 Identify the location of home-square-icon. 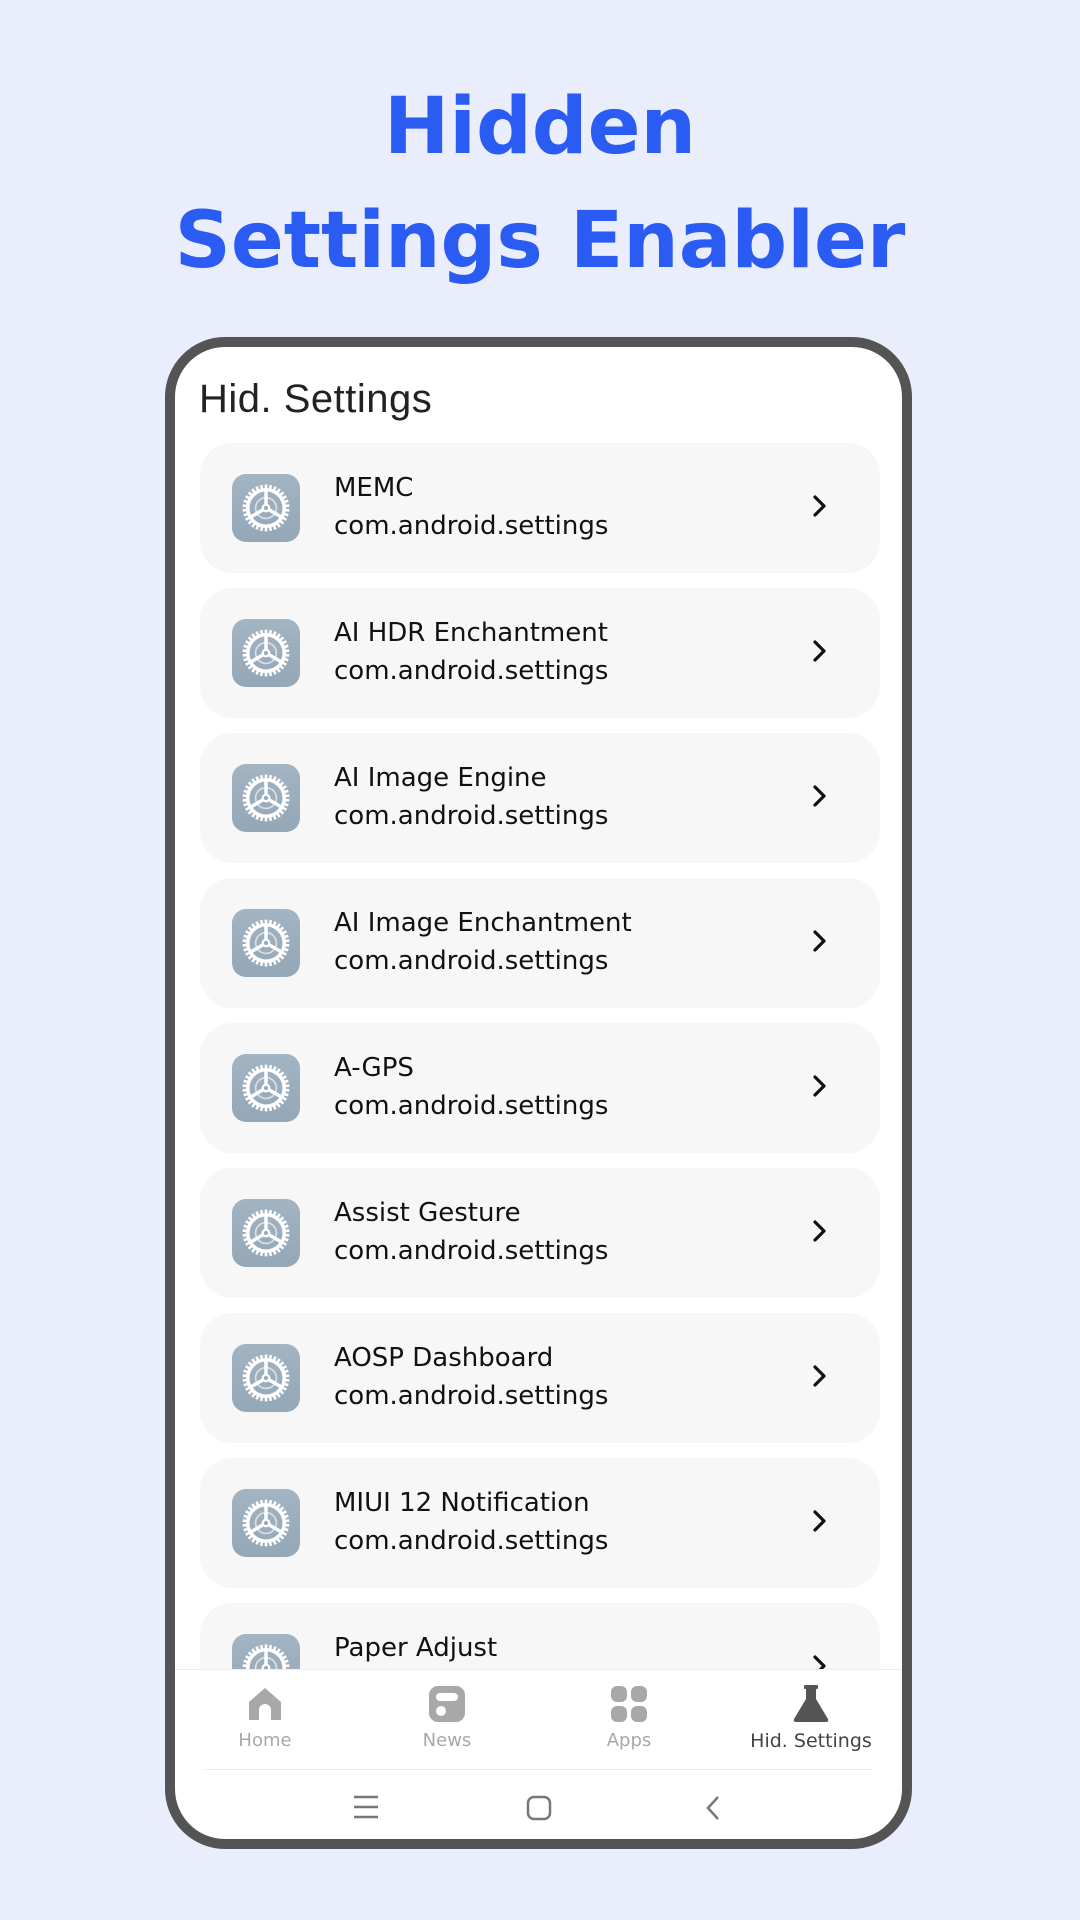
(539, 1808).